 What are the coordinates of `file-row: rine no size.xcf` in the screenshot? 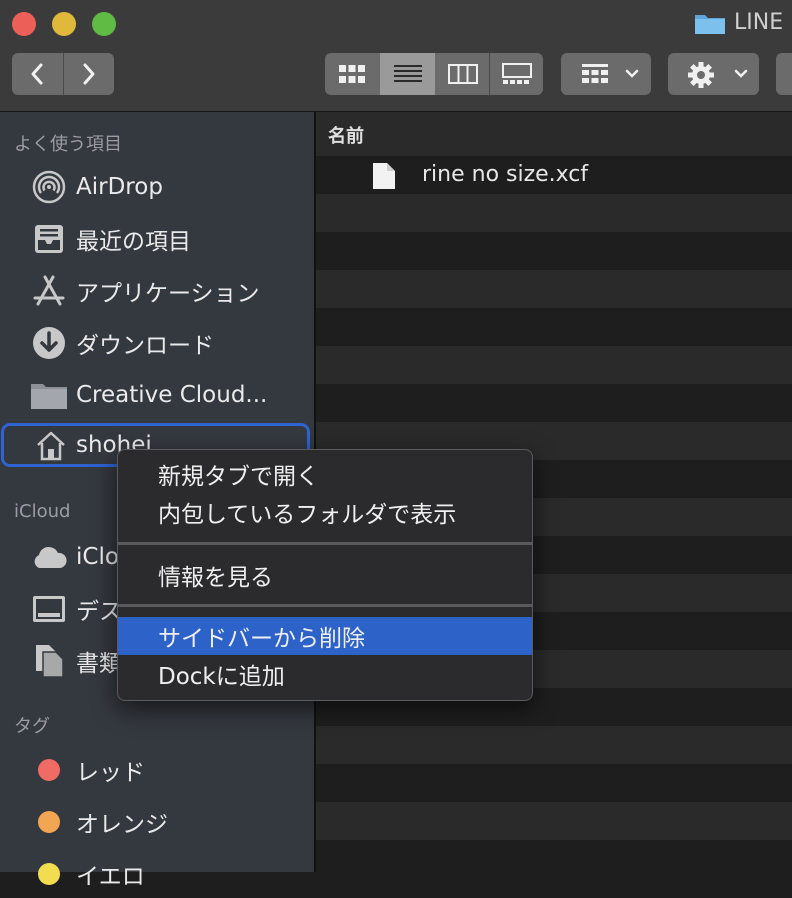 It's located at (554, 175).